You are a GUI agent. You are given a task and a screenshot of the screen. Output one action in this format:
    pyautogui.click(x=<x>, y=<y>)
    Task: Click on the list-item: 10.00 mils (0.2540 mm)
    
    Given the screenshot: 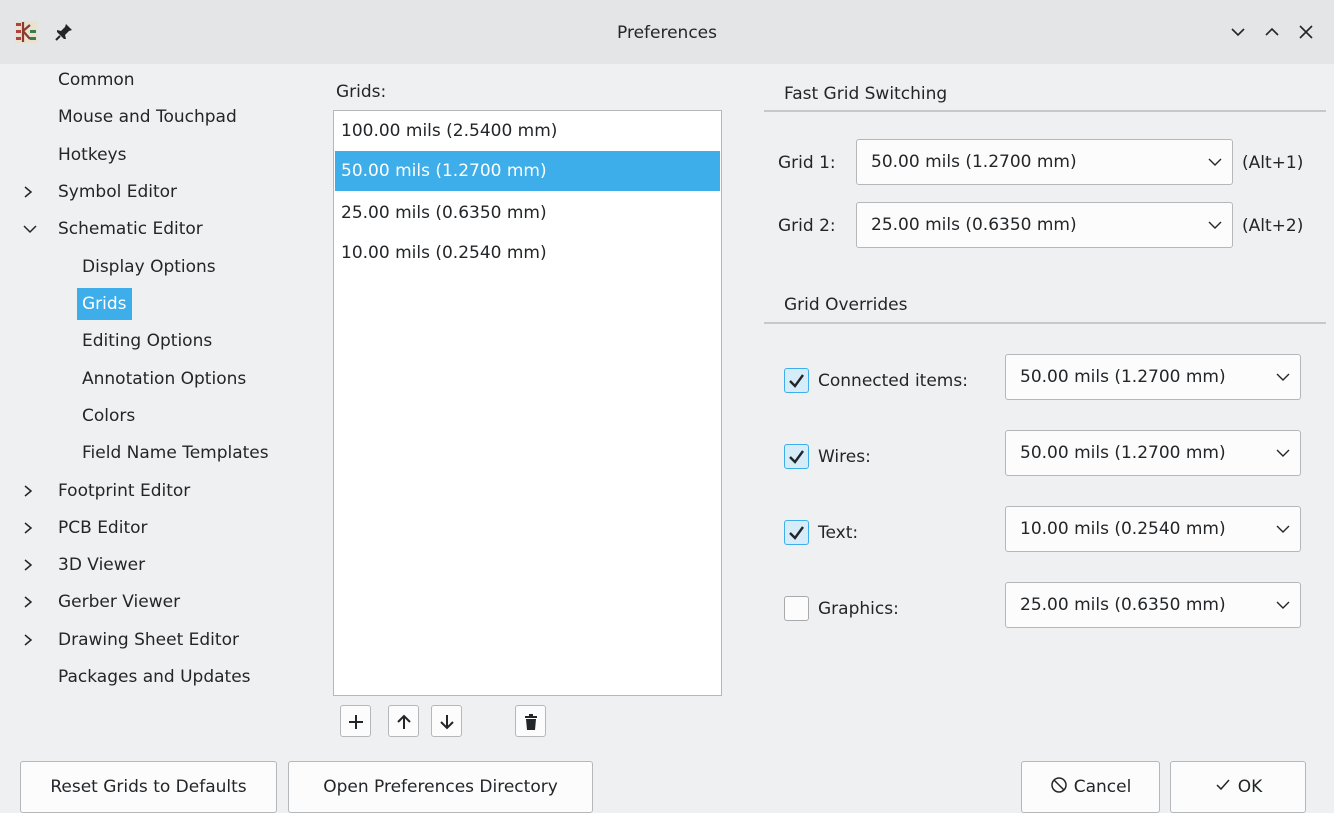 What is the action you would take?
    pyautogui.click(x=527, y=253)
    